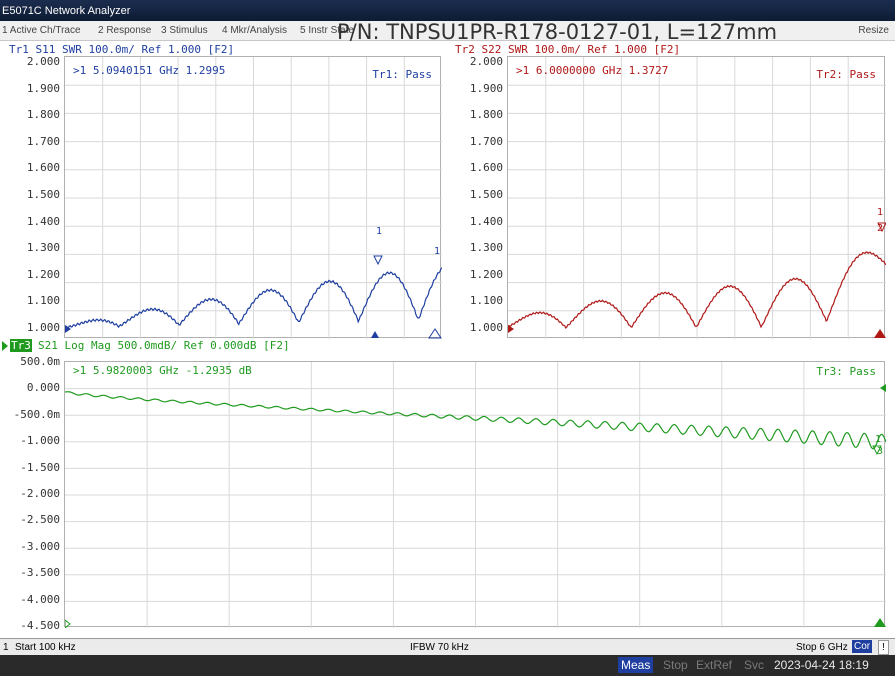 The height and width of the screenshot is (676, 895). Describe the element at coordinates (592, 70) in the screenshot. I see `trace2-marker-readout: >1 6.0000000 GHz 1.3727` at that location.